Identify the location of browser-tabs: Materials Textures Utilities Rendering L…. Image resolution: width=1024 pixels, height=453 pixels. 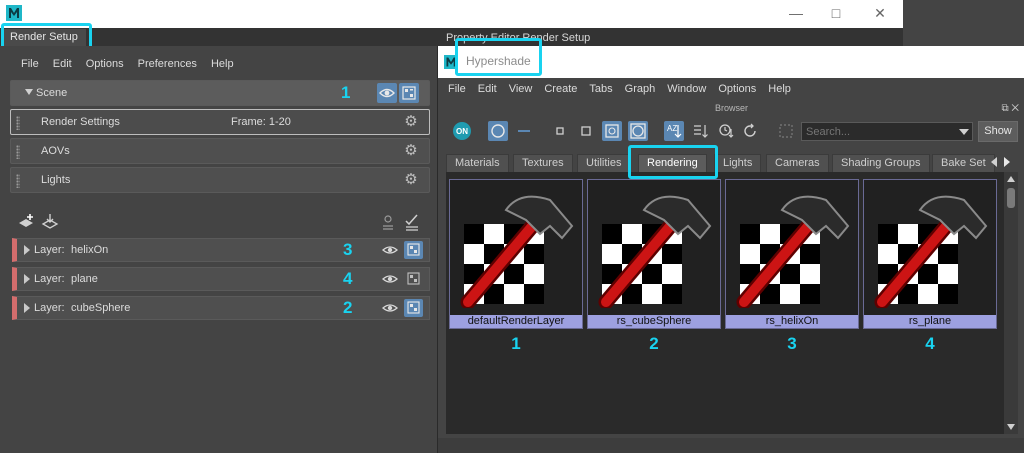
(731, 162).